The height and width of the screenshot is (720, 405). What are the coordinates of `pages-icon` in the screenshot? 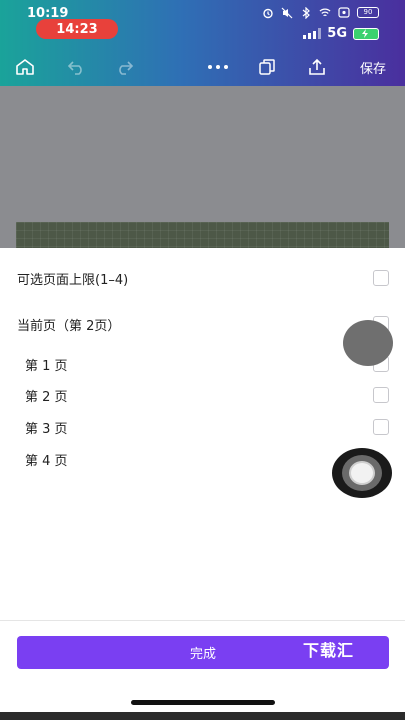 It's located at (267, 67).